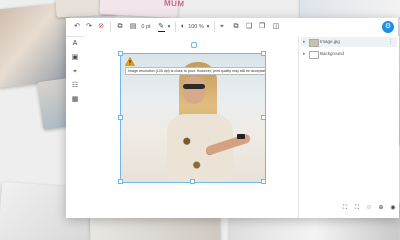 The width and height of the screenshot is (400, 240). I want to click on shapes-tool-icon: ☷, so click(75, 86).